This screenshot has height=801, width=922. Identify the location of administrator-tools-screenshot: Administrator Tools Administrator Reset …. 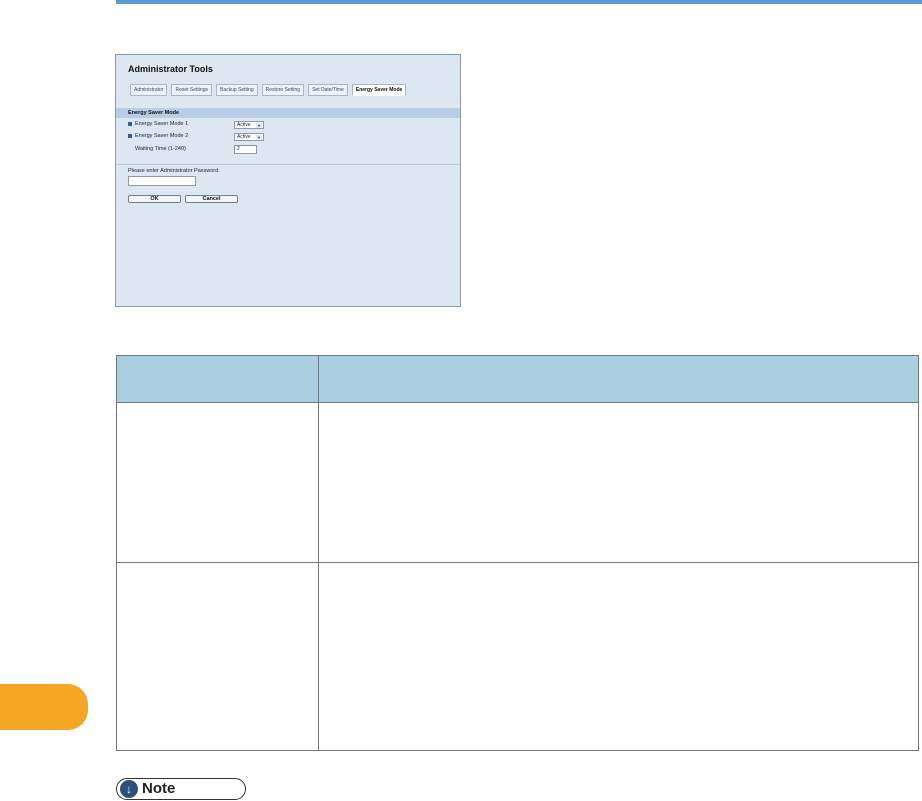
(288, 180).